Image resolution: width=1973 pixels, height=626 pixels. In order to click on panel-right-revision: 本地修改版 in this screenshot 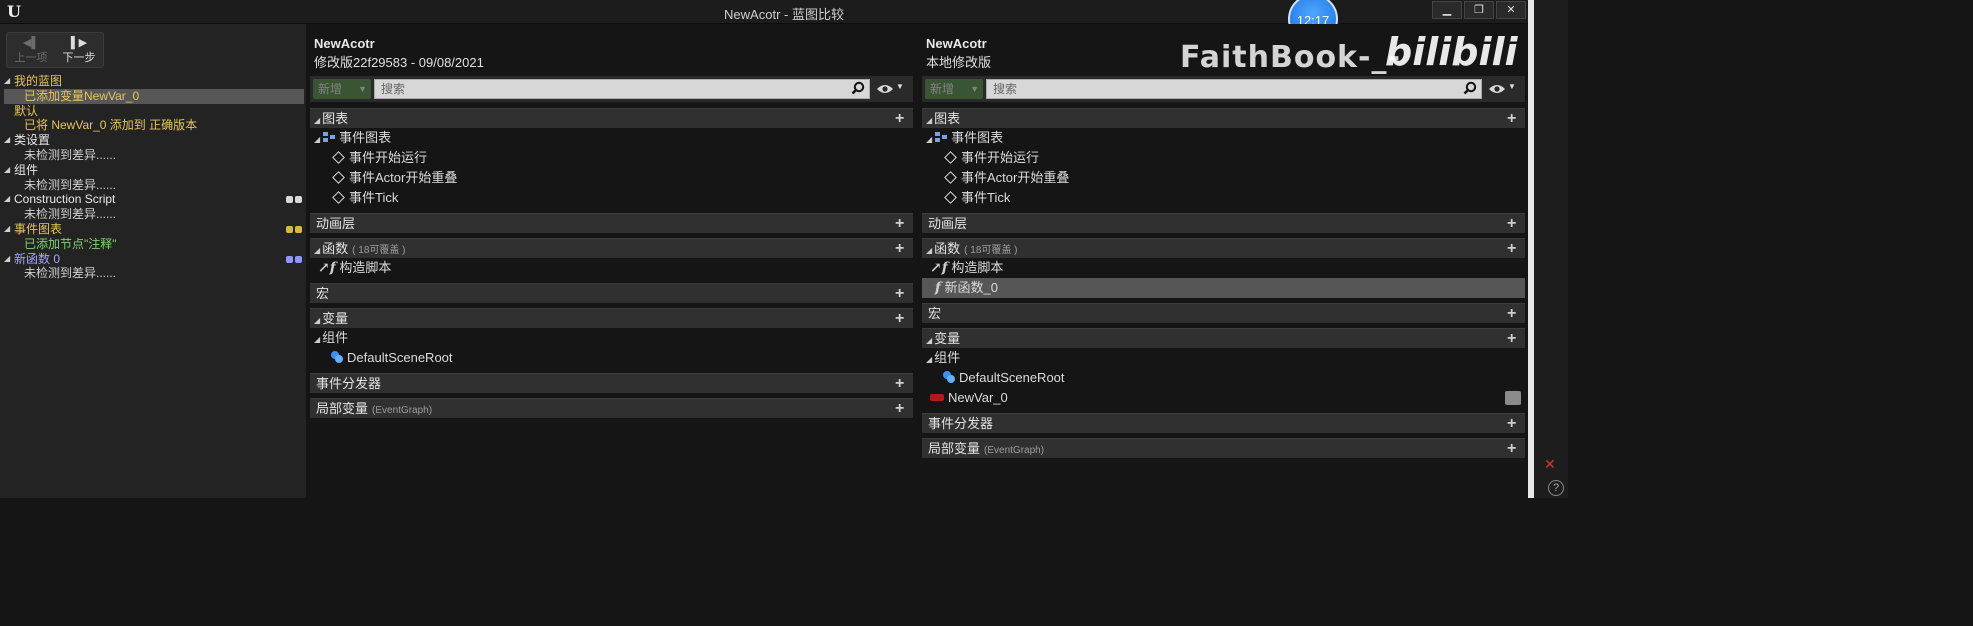, I will do `click(959, 62)`.